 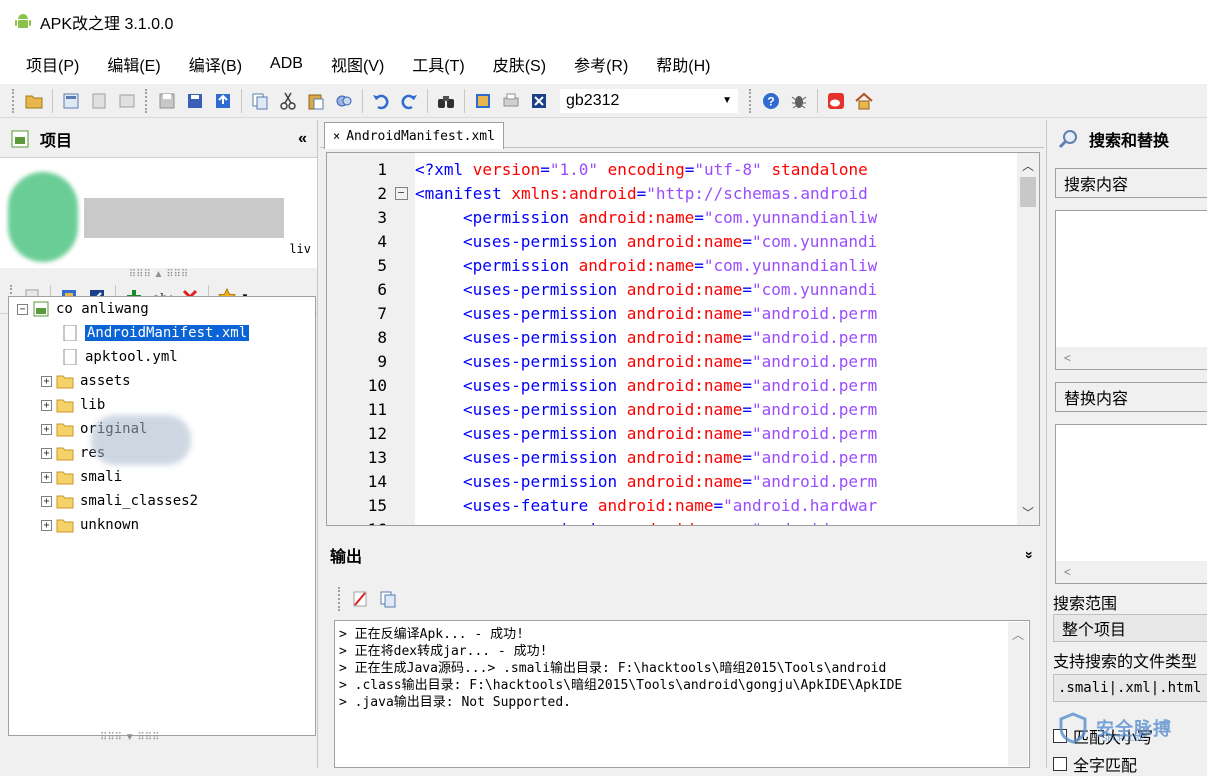 What do you see at coordinates (1028, 339) in the screenshot?
I see `vertical-scrollbar: ︿ ﹀` at bounding box center [1028, 339].